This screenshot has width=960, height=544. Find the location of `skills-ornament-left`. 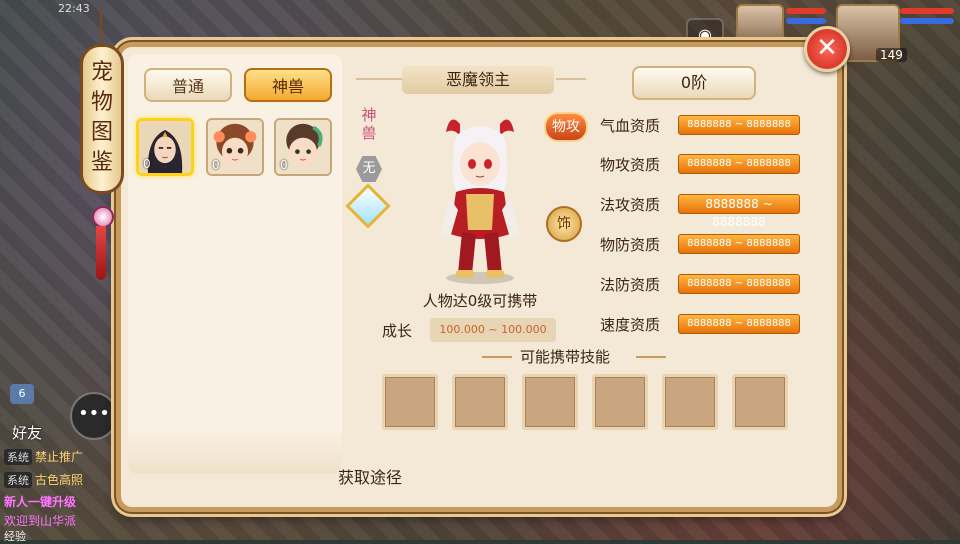

skills-ornament-left is located at coordinates (497, 357).